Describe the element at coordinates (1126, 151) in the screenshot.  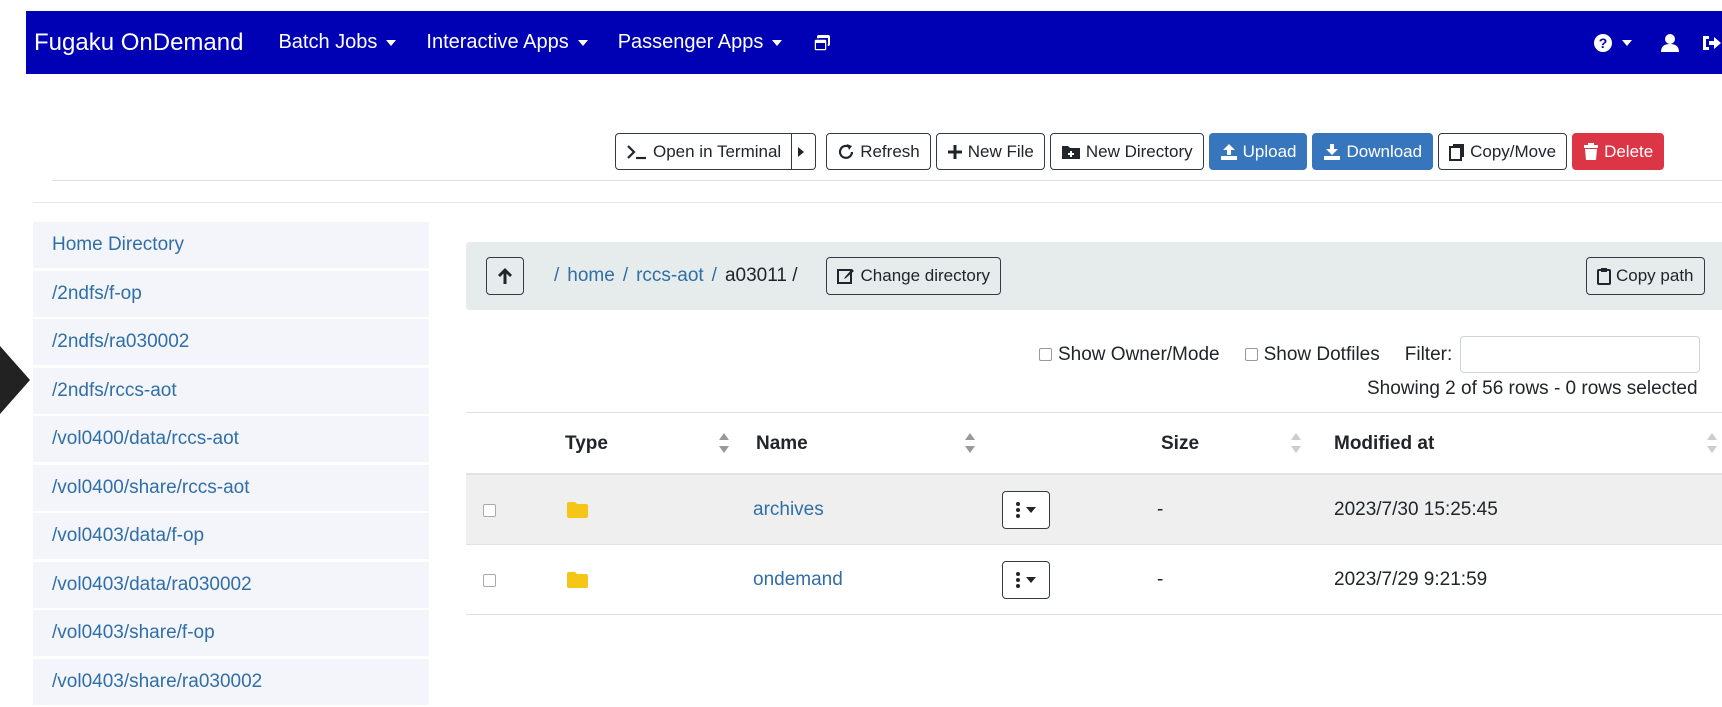
I see `new-directory-button: New Directory` at that location.